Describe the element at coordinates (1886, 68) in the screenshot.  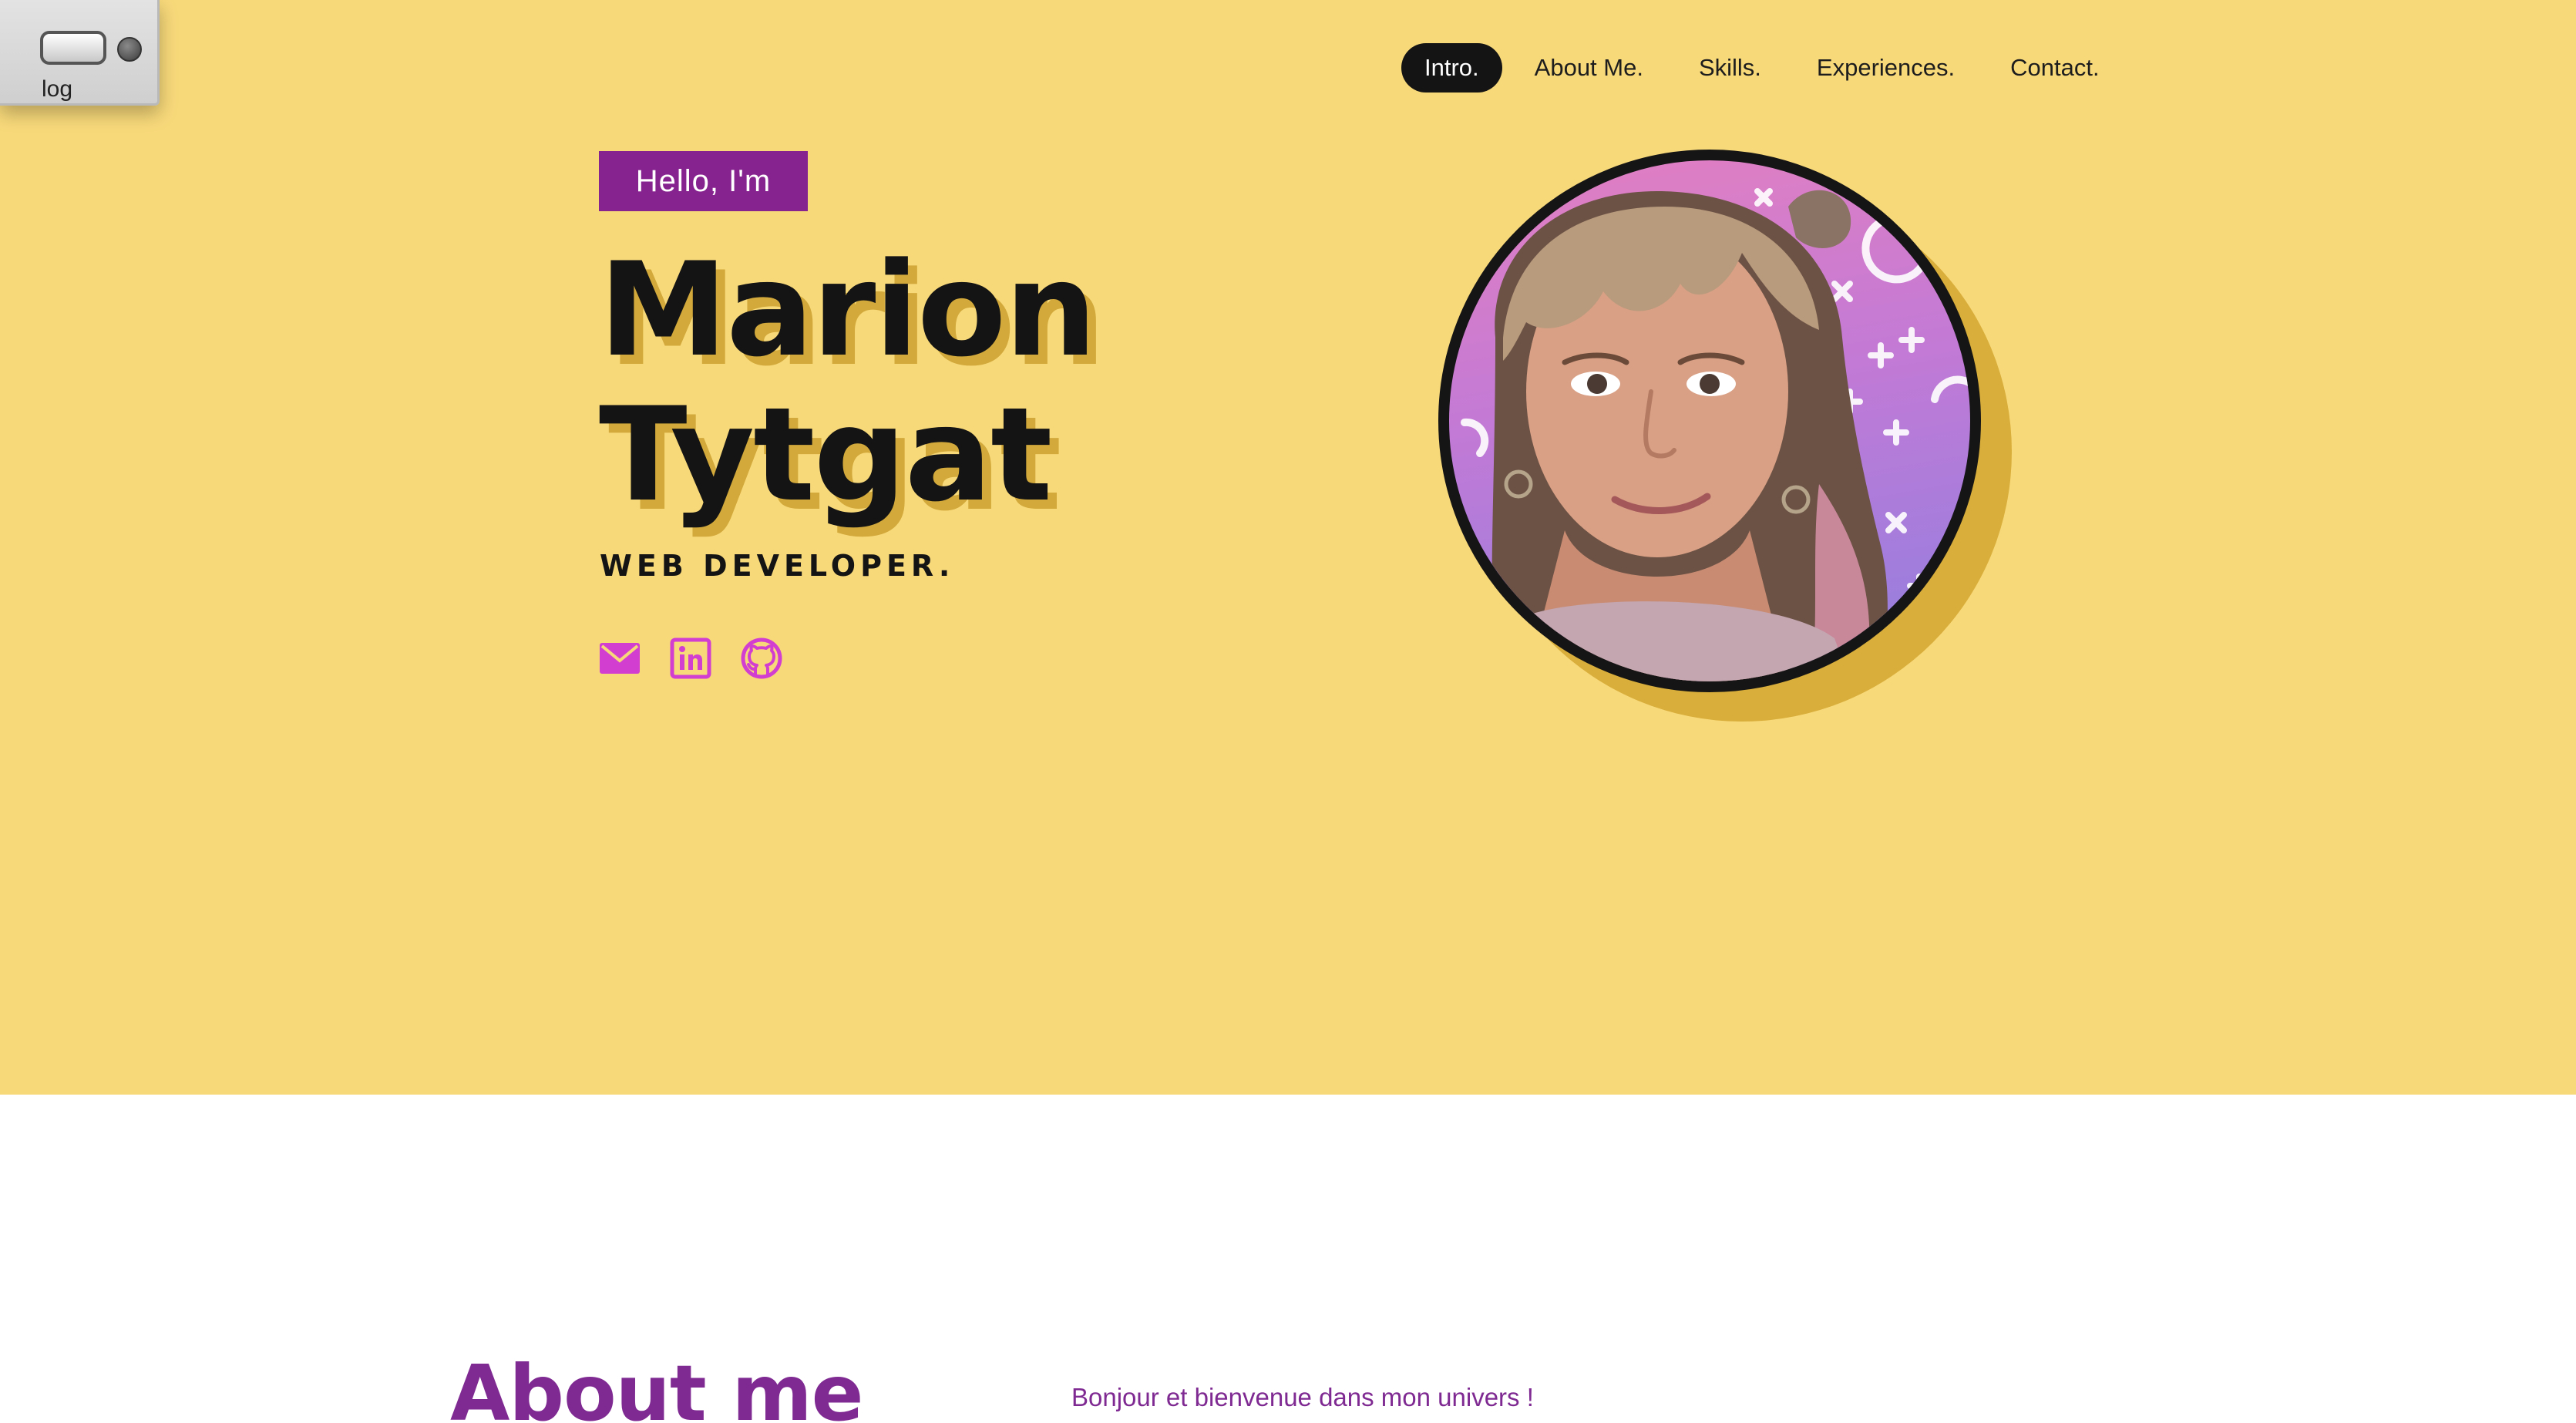
I see `nav-item-experiences: Experiences.` at that location.